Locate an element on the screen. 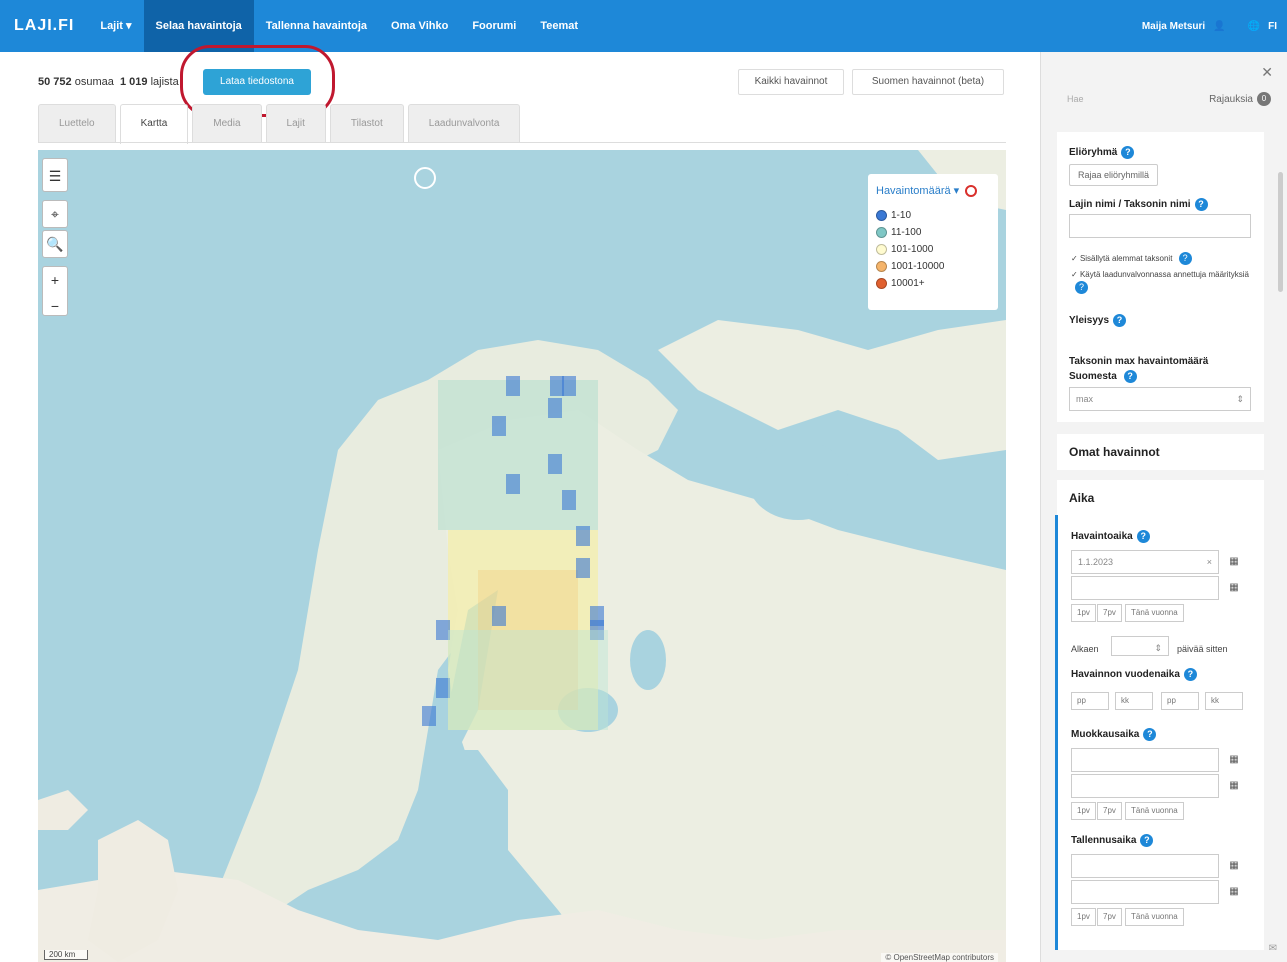 This screenshot has height=962, width=1287. vuodenaika-label: Havainnon vuodenaika? is located at coordinates (1134, 674).